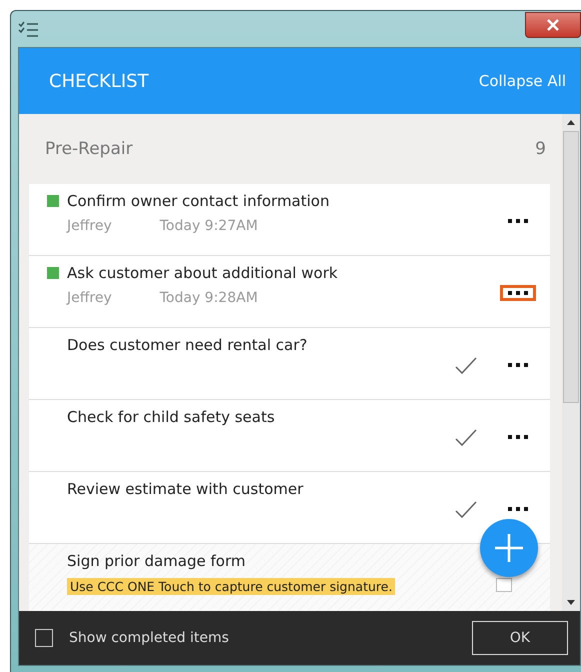 Image resolution: width=581 pixels, height=672 pixels. Describe the element at coordinates (209, 298) in the screenshot. I see `item-time: Today 9:28AM` at that location.